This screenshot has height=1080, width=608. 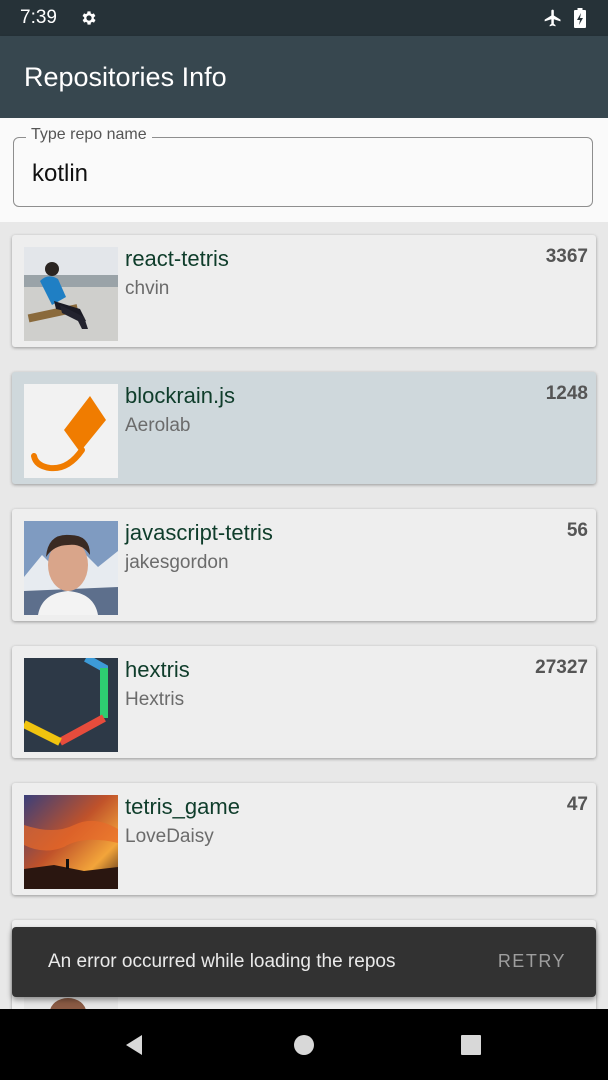 What do you see at coordinates (471, 1045) in the screenshot?
I see `recents-icon` at bounding box center [471, 1045].